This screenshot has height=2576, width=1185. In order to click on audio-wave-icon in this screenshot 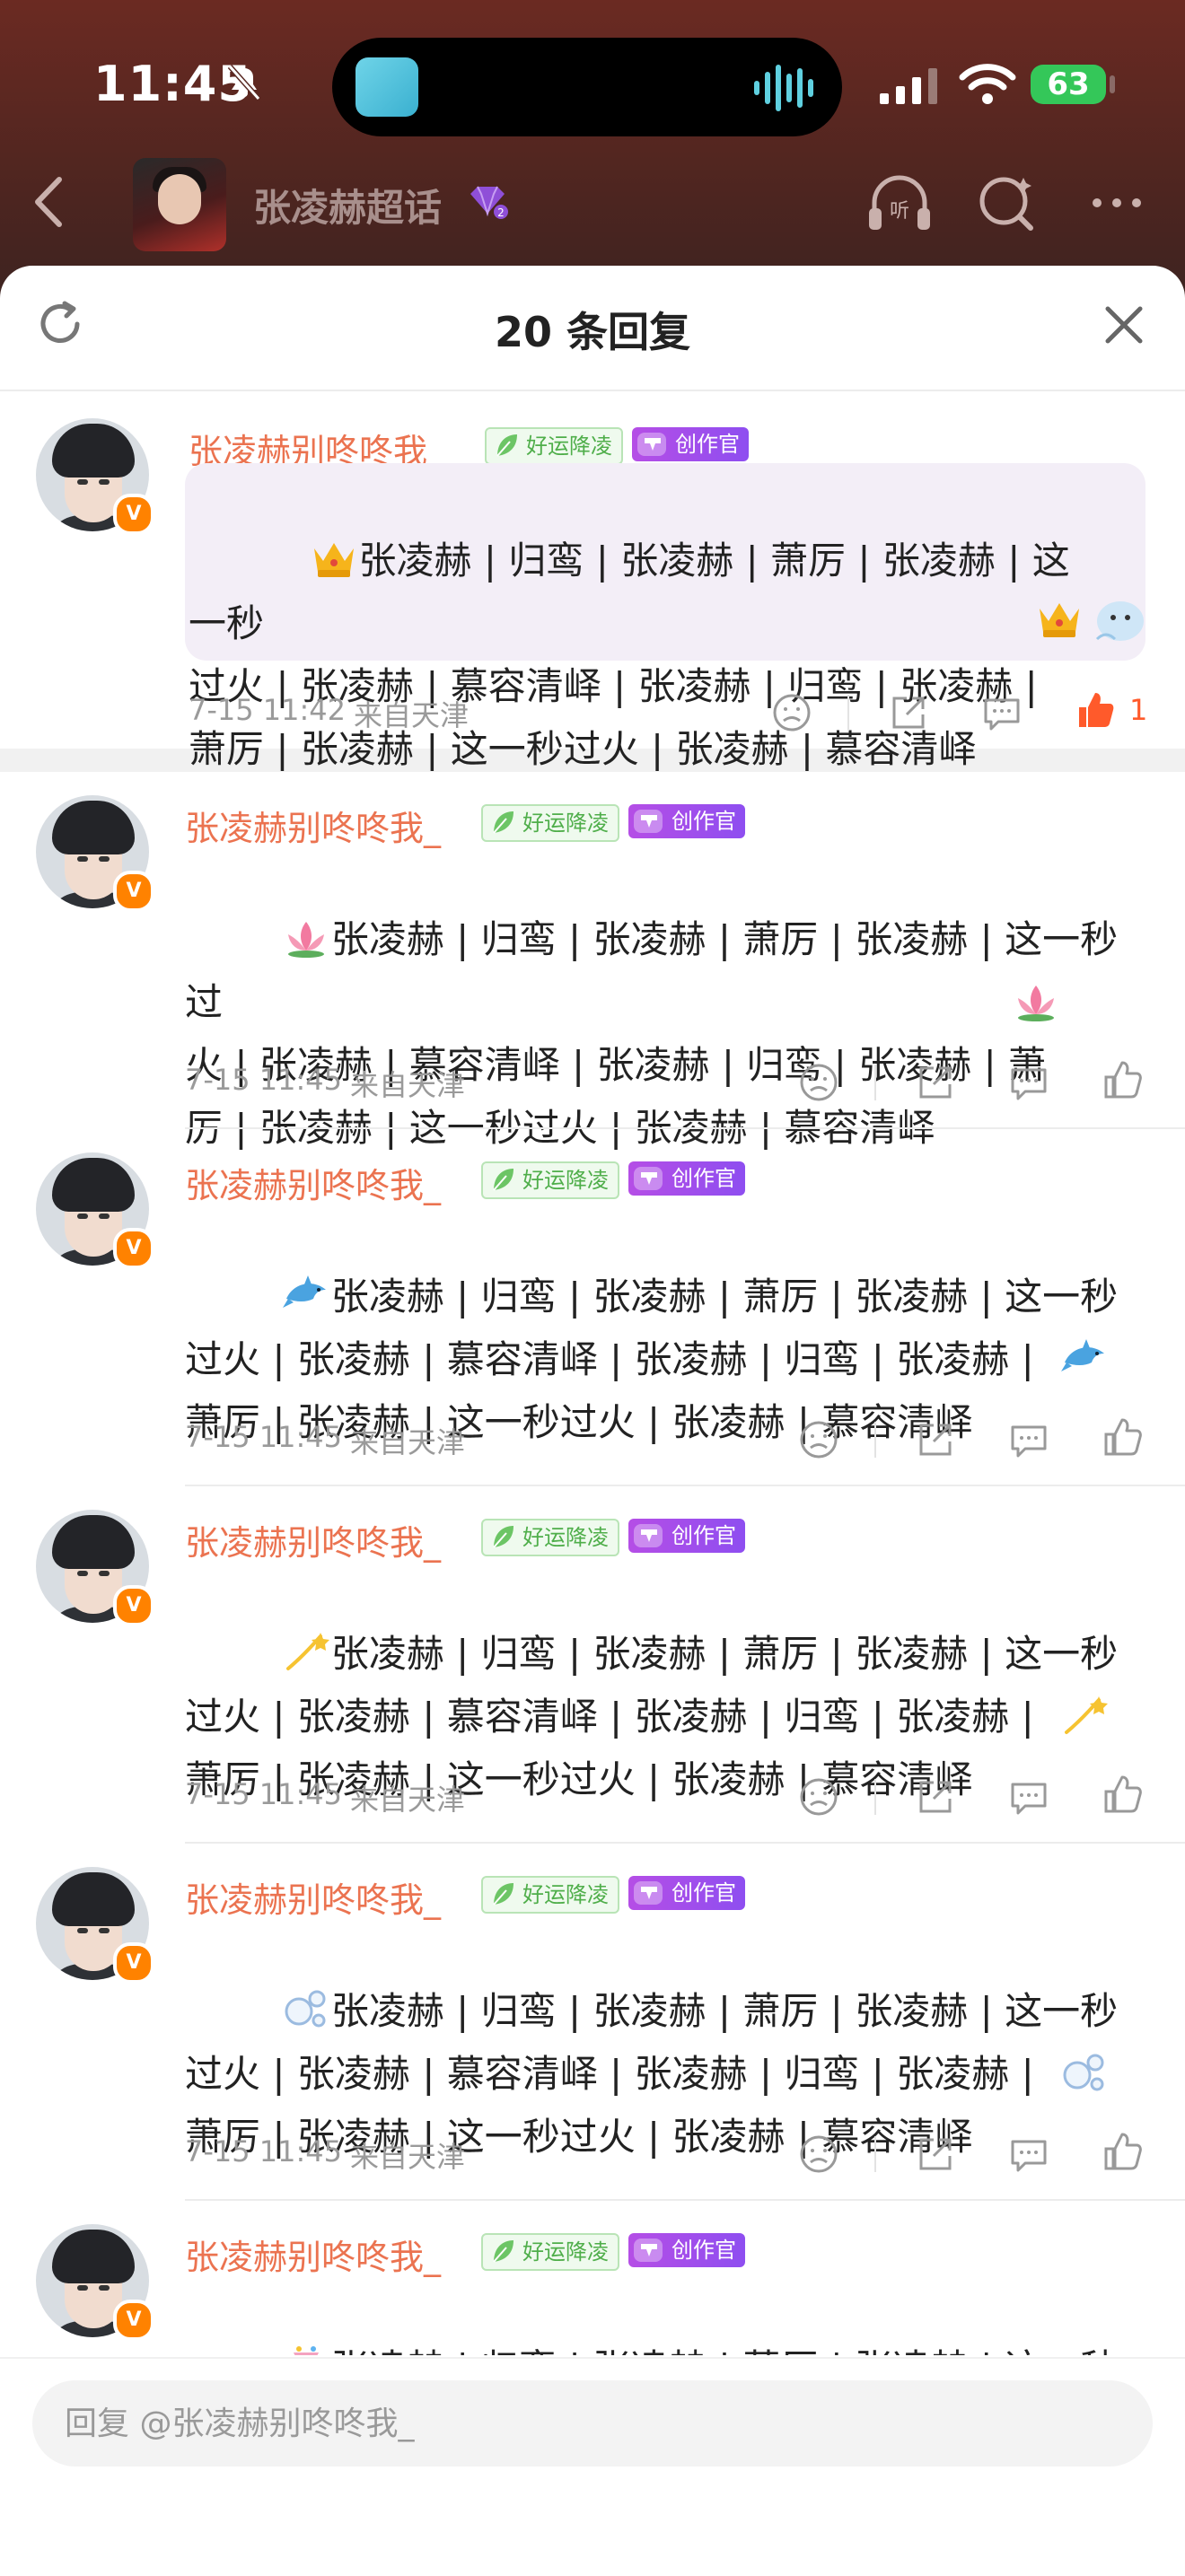, I will do `click(783, 88)`.